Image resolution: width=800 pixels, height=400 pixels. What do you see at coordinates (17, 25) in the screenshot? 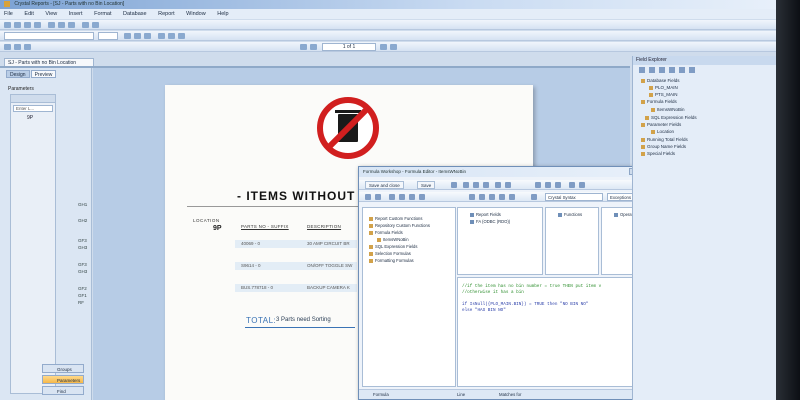
I see `open-icon` at bounding box center [17, 25].